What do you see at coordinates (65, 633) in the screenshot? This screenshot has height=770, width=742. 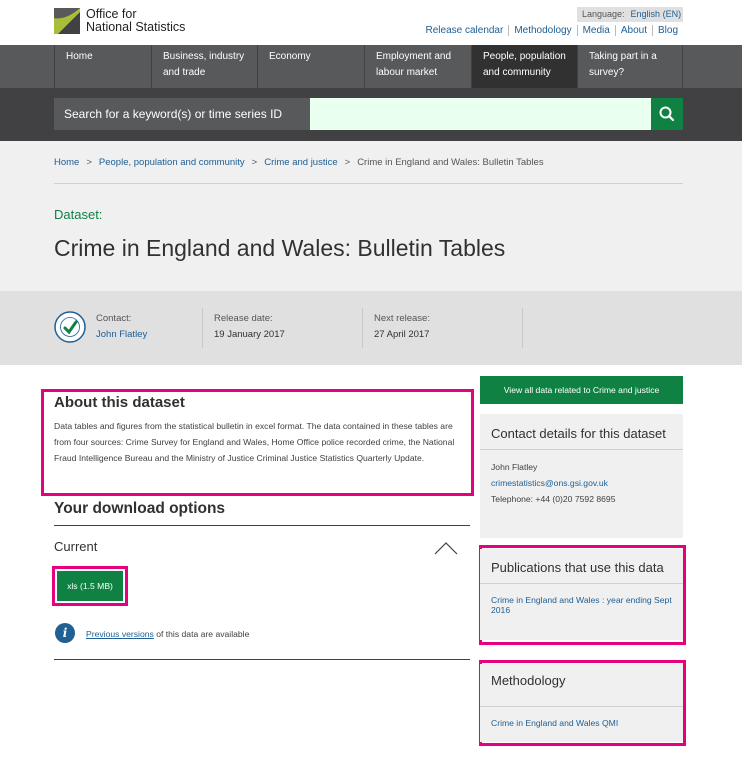 I see `info-icon: i` at bounding box center [65, 633].